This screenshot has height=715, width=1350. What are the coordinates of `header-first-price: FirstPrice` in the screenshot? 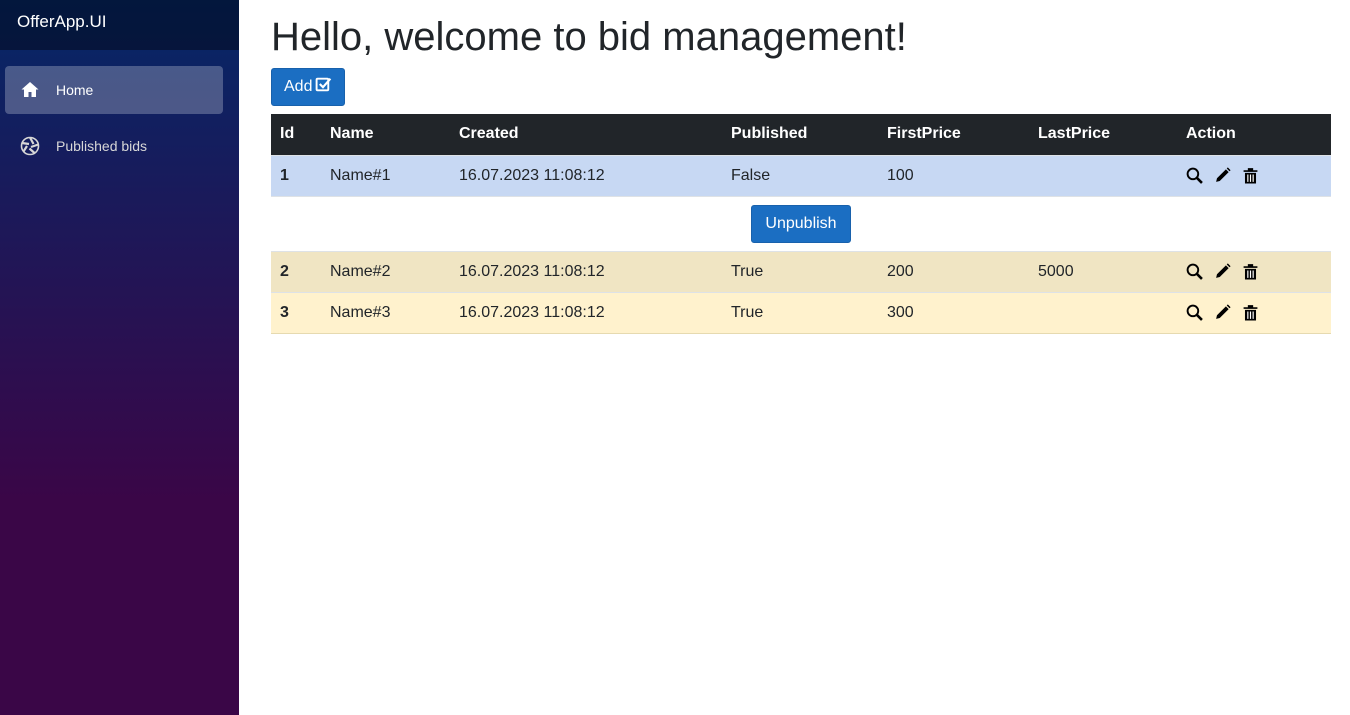 It's located at (924, 134).